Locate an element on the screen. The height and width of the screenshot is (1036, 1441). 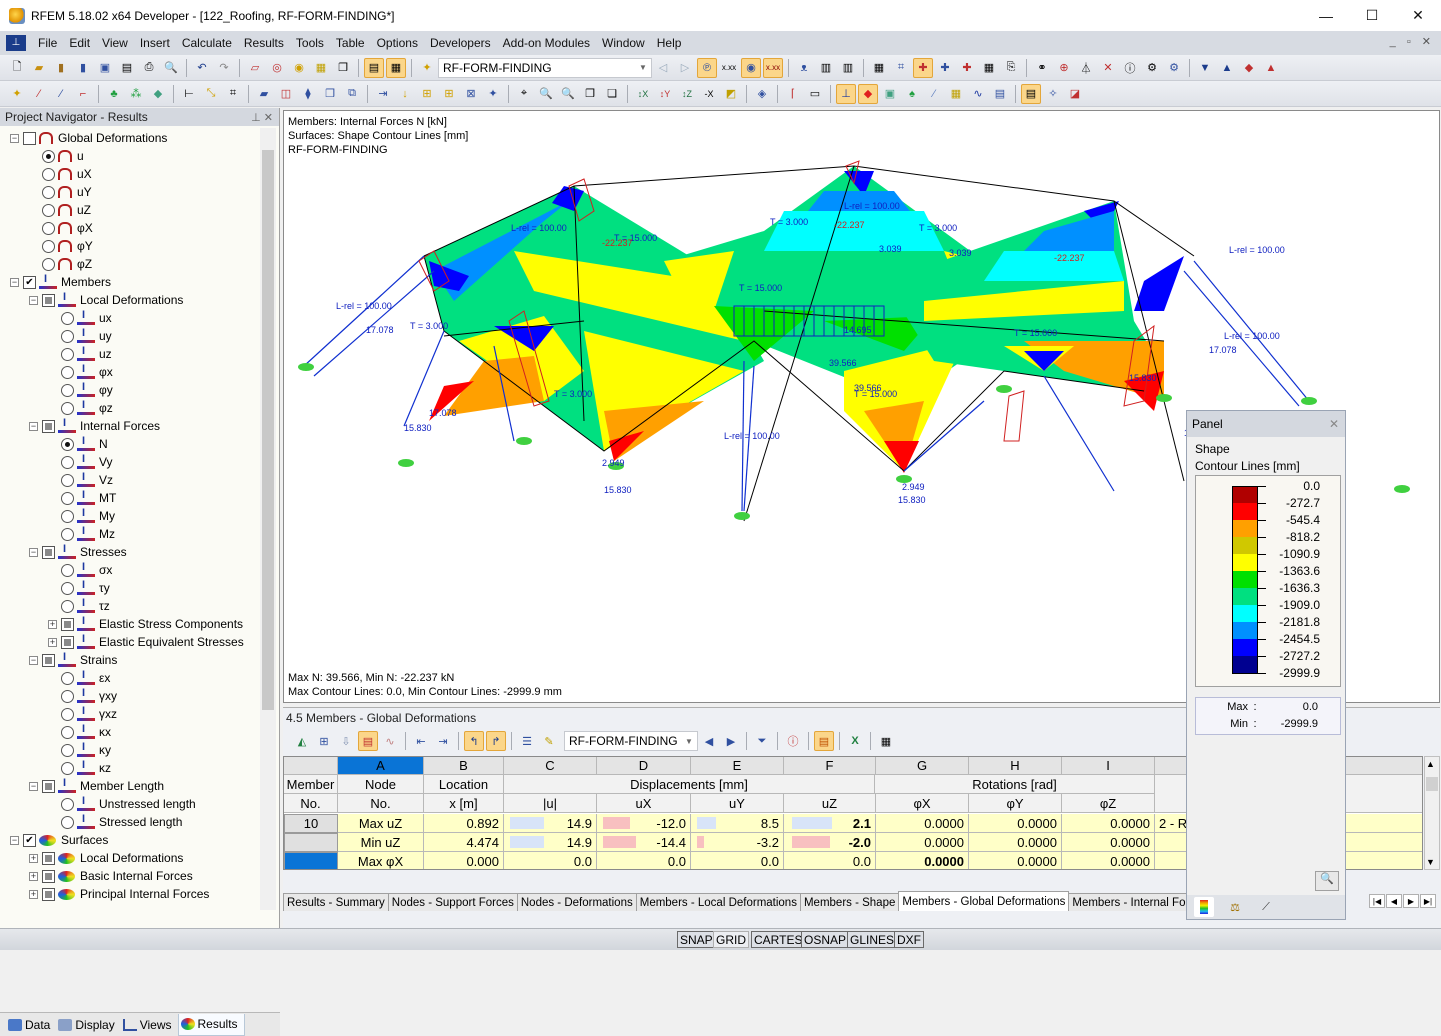
tree-item: Vz is located at coordinates (87, 480).